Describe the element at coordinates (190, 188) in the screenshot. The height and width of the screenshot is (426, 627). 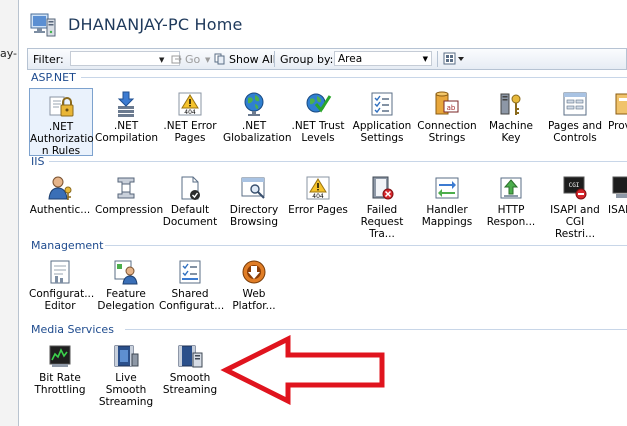
I see `document-check-icon` at that location.